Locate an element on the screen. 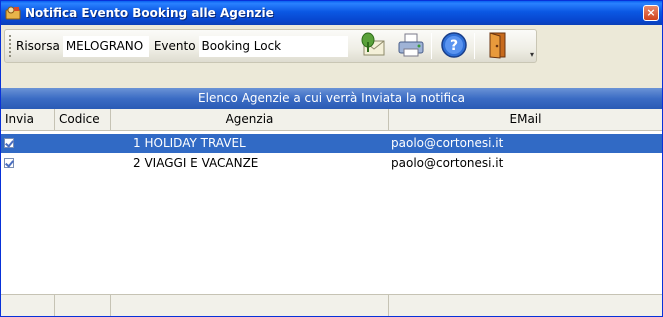 The width and height of the screenshot is (663, 317). send-notification-button is located at coordinates (373, 46).